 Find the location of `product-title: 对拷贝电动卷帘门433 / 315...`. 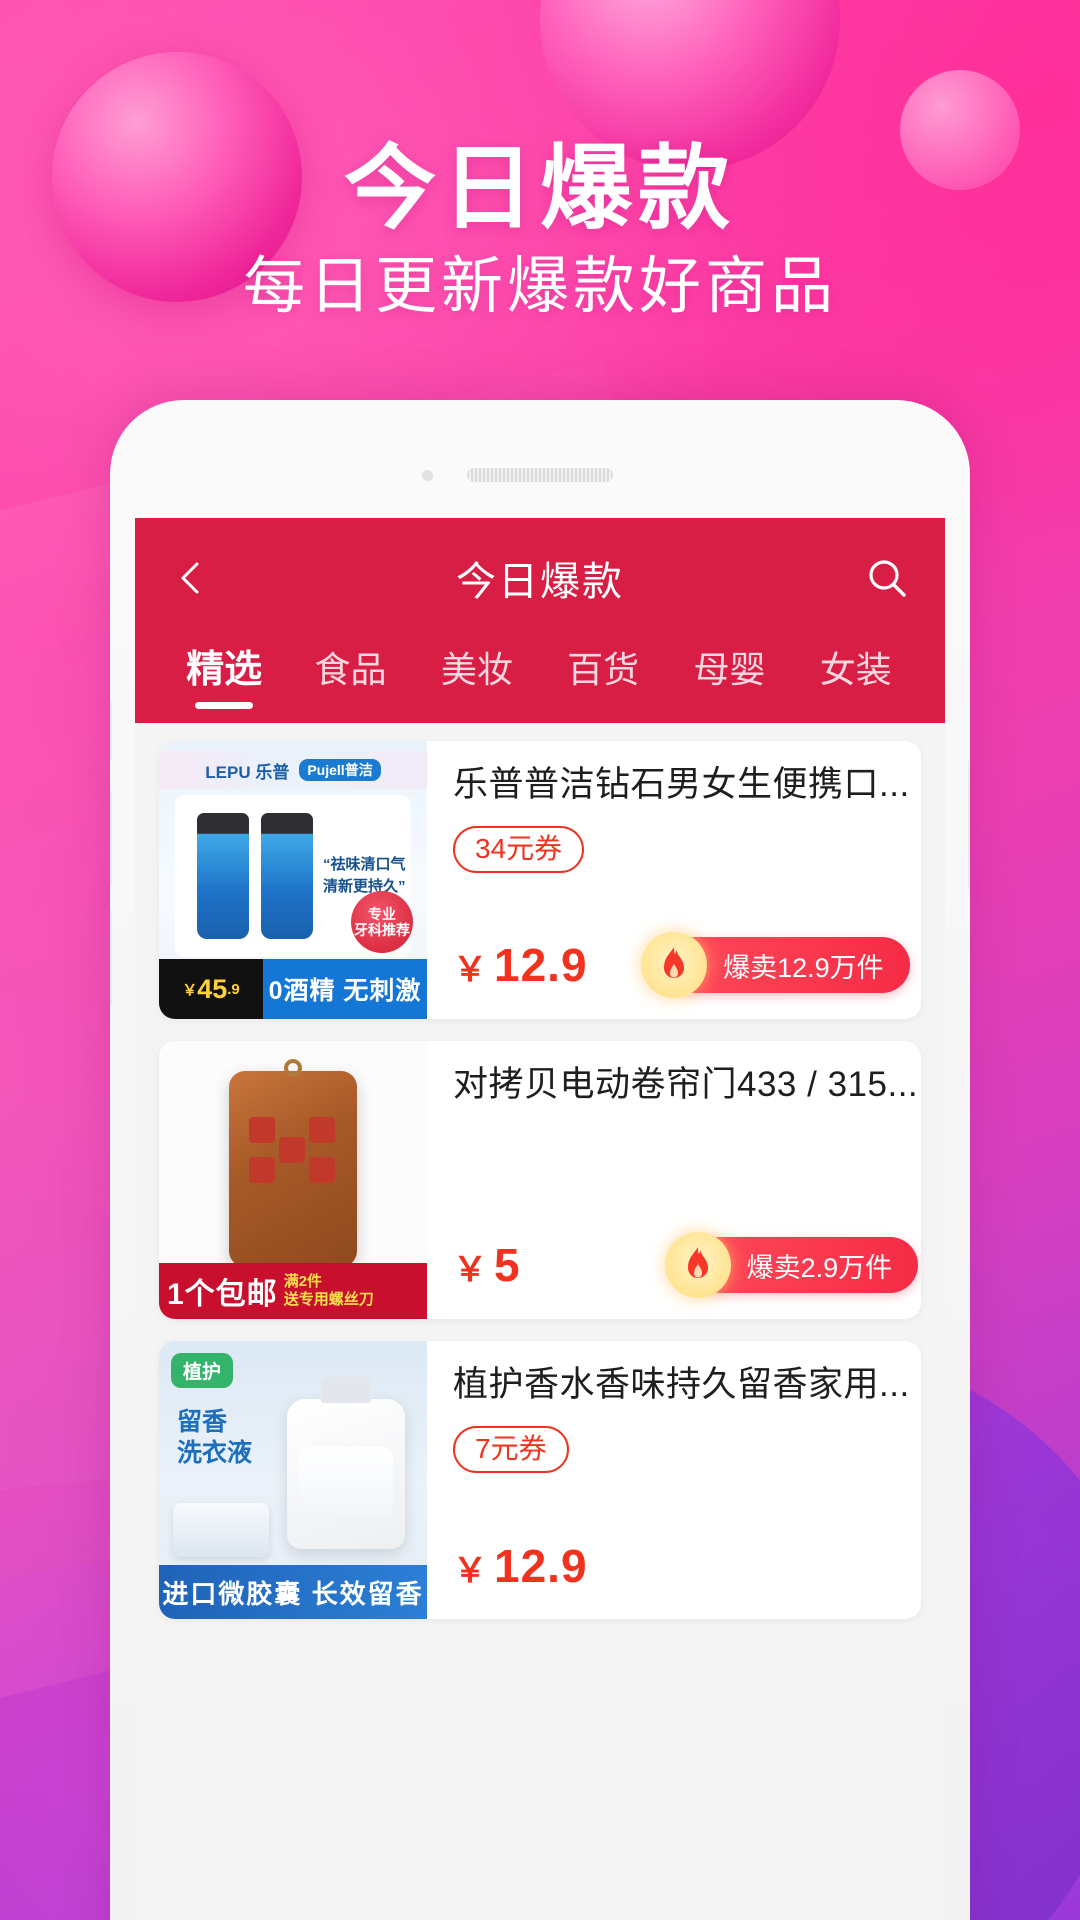

product-title: 对拷贝电动卷帘门433 / 315... is located at coordinates (686, 1084).